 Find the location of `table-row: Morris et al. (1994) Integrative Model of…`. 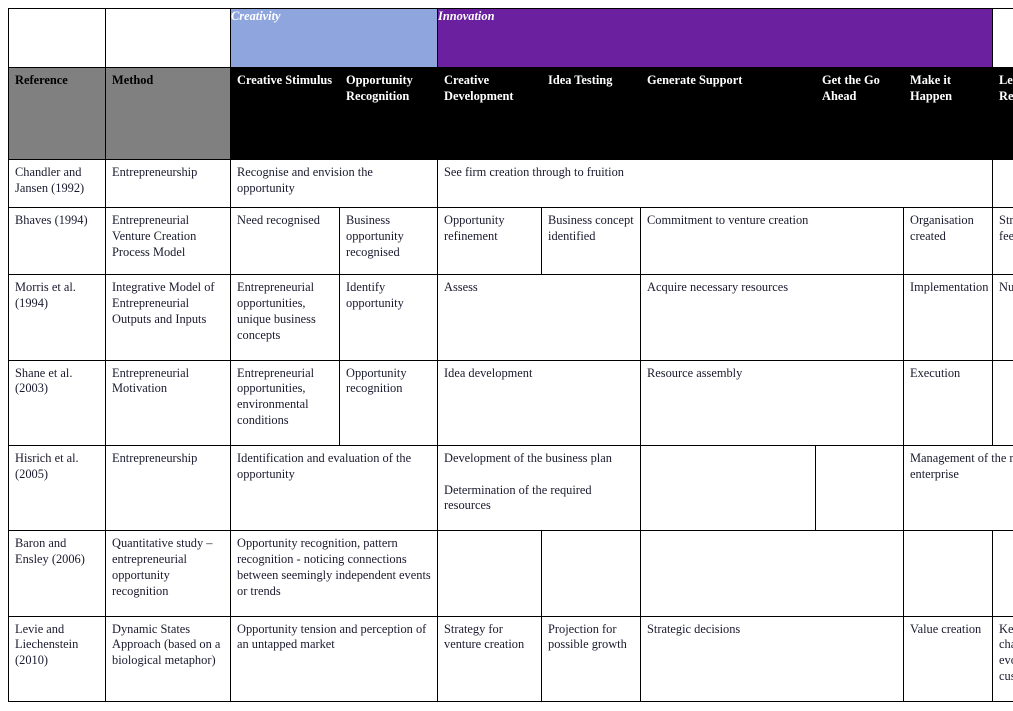

table-row: Morris et al. (1994) Integrative Model of… is located at coordinates (510, 317).